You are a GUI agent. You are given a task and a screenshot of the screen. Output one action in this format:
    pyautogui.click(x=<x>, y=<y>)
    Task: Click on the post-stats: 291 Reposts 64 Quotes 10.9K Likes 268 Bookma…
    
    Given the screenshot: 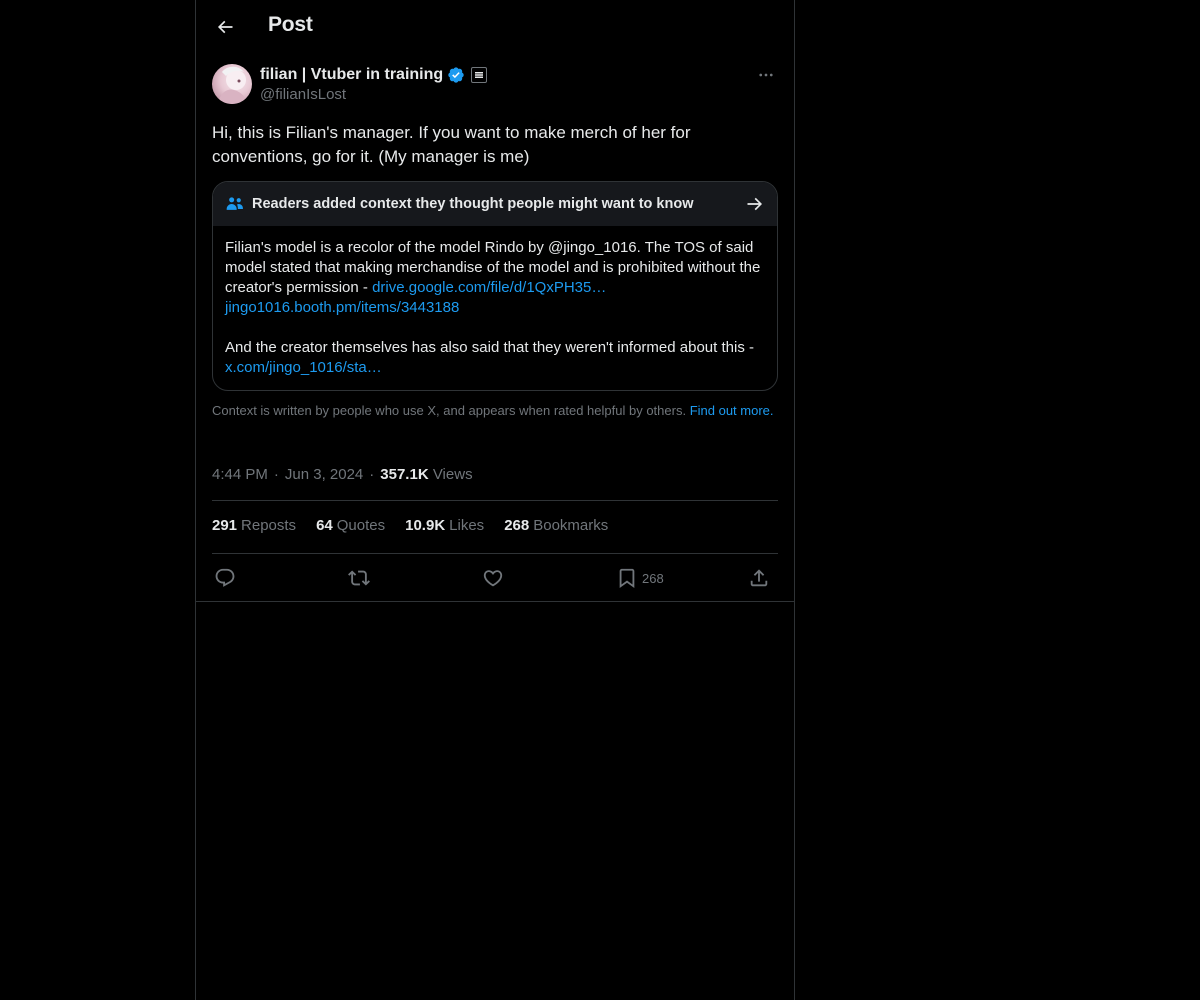 What is the action you would take?
    pyautogui.click(x=410, y=527)
    